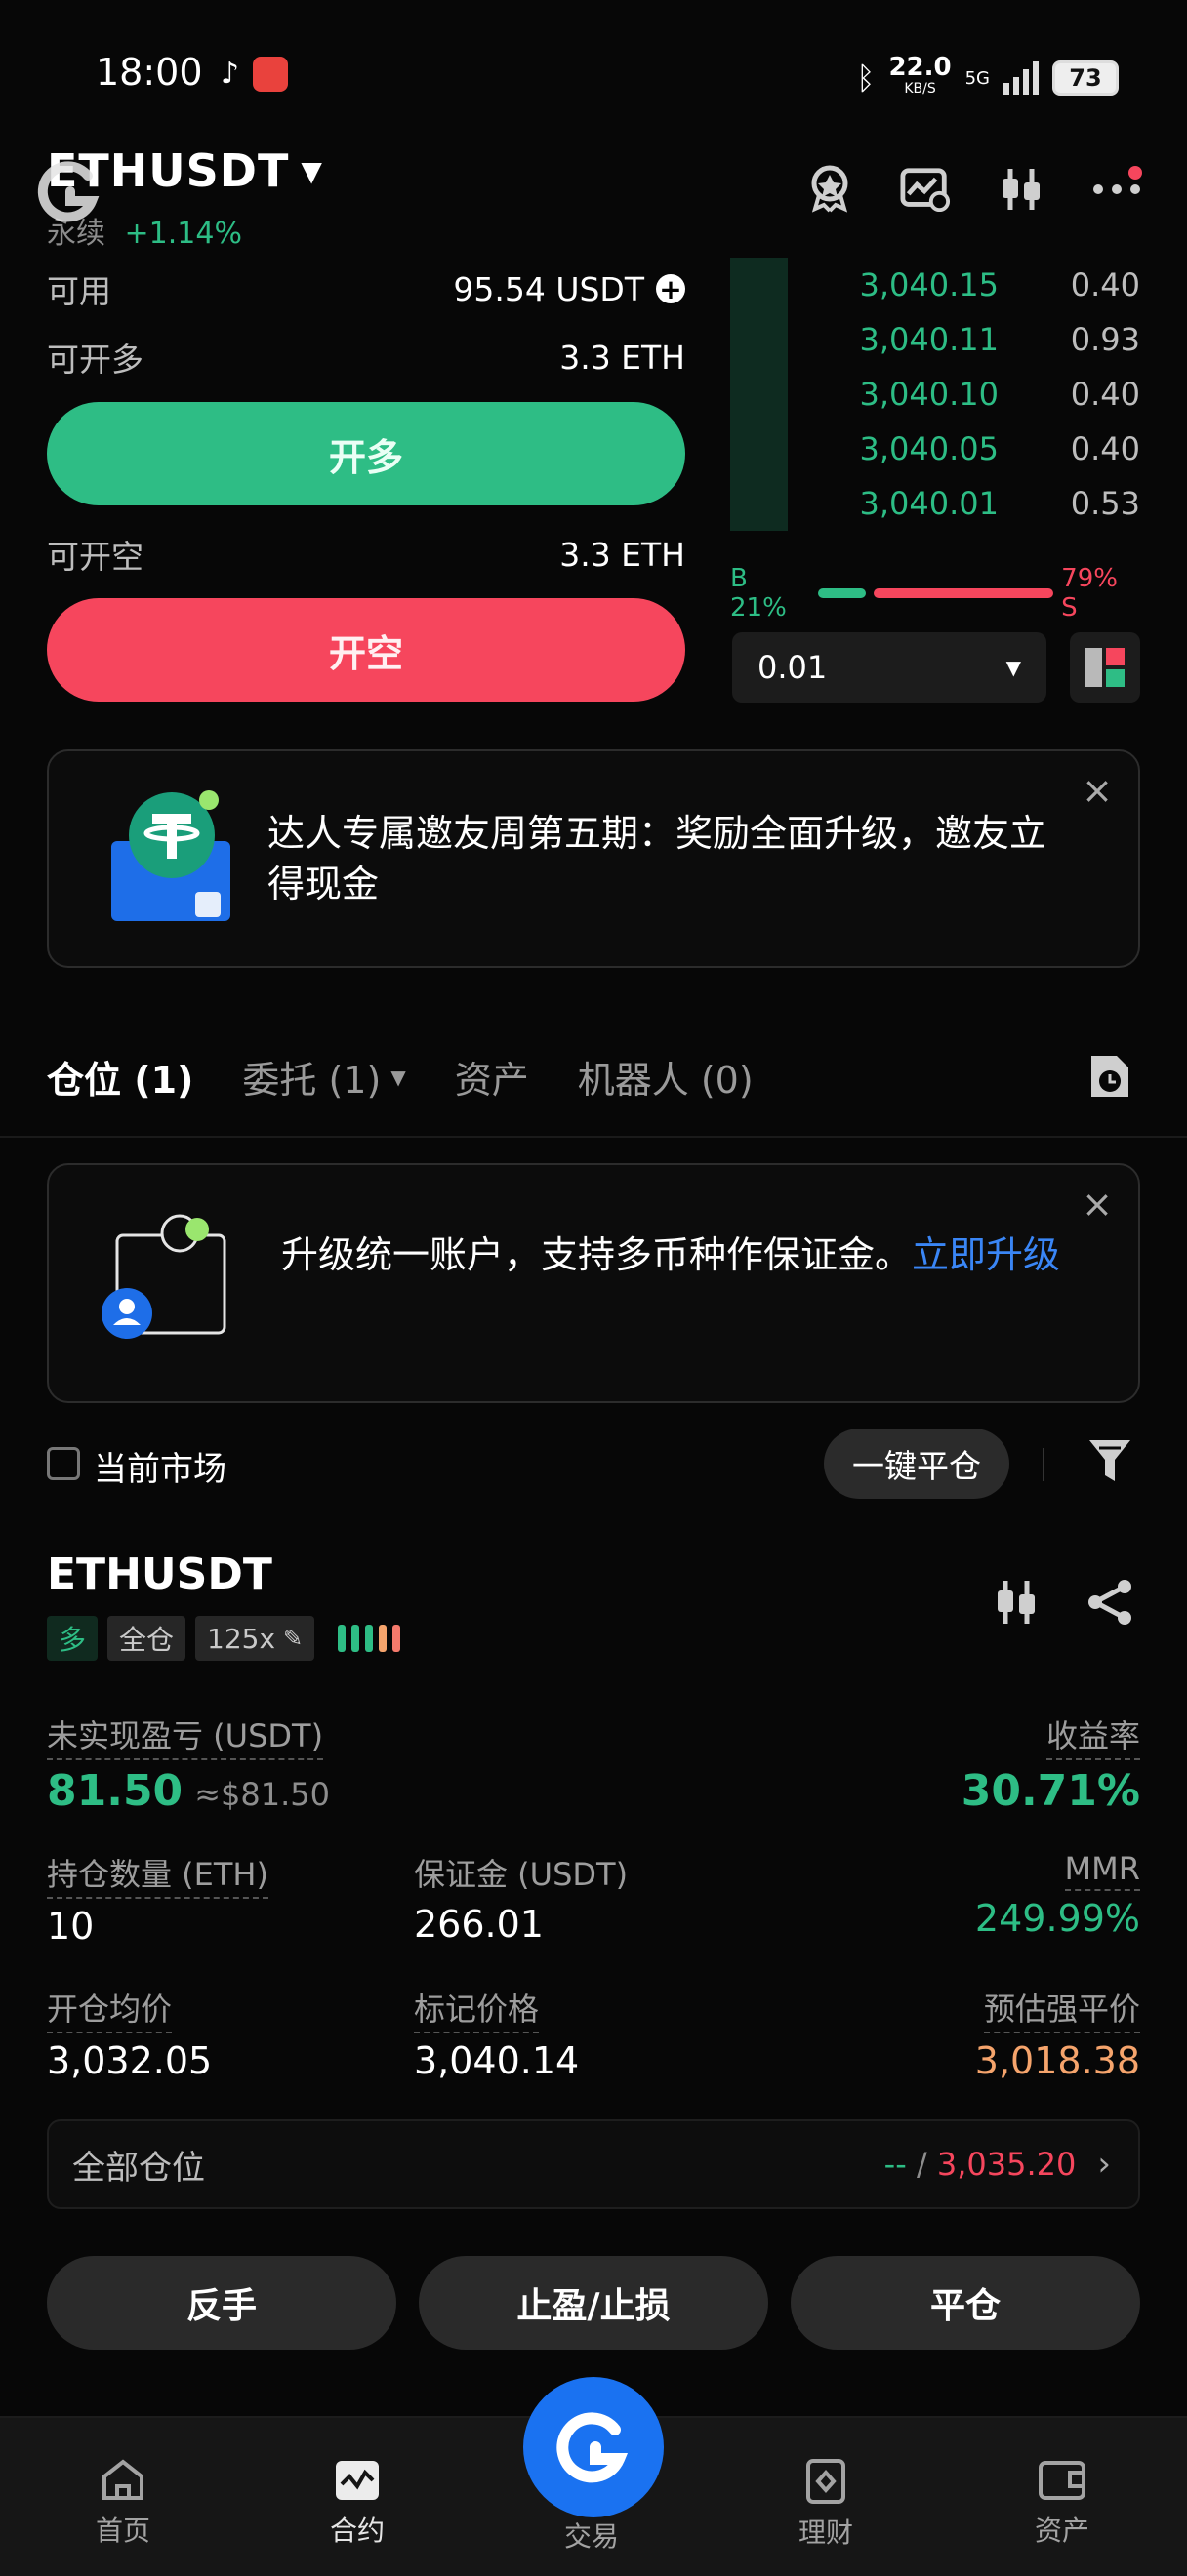 The height and width of the screenshot is (2576, 1187). I want to click on margin-label: 保证金 (USDT), so click(521, 1873).